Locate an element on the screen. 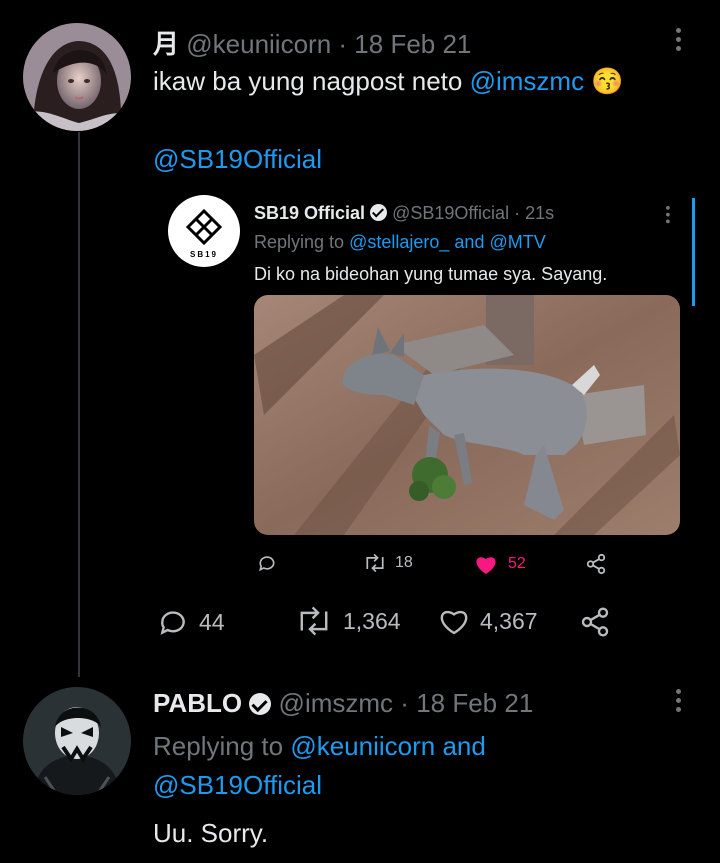 This screenshot has height=863, width=720. avatar-sb19: SB19 is located at coordinates (204, 231).